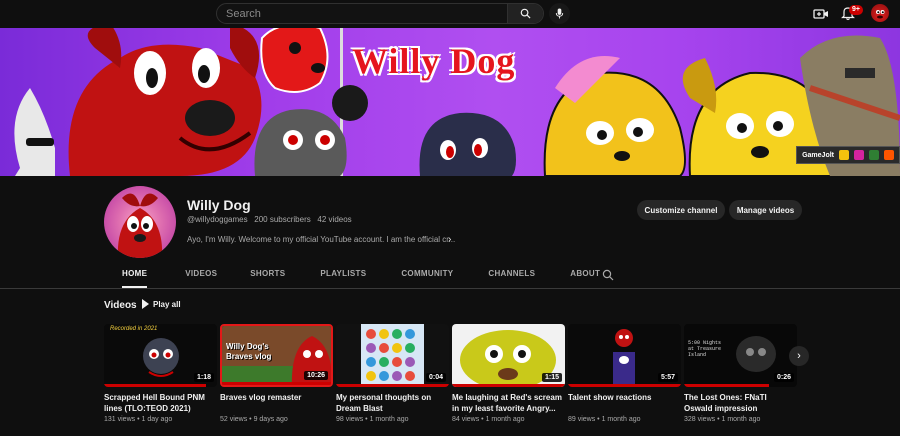  Describe the element at coordinates (585, 276) in the screenshot. I see `tab-about: ABOUT` at that location.